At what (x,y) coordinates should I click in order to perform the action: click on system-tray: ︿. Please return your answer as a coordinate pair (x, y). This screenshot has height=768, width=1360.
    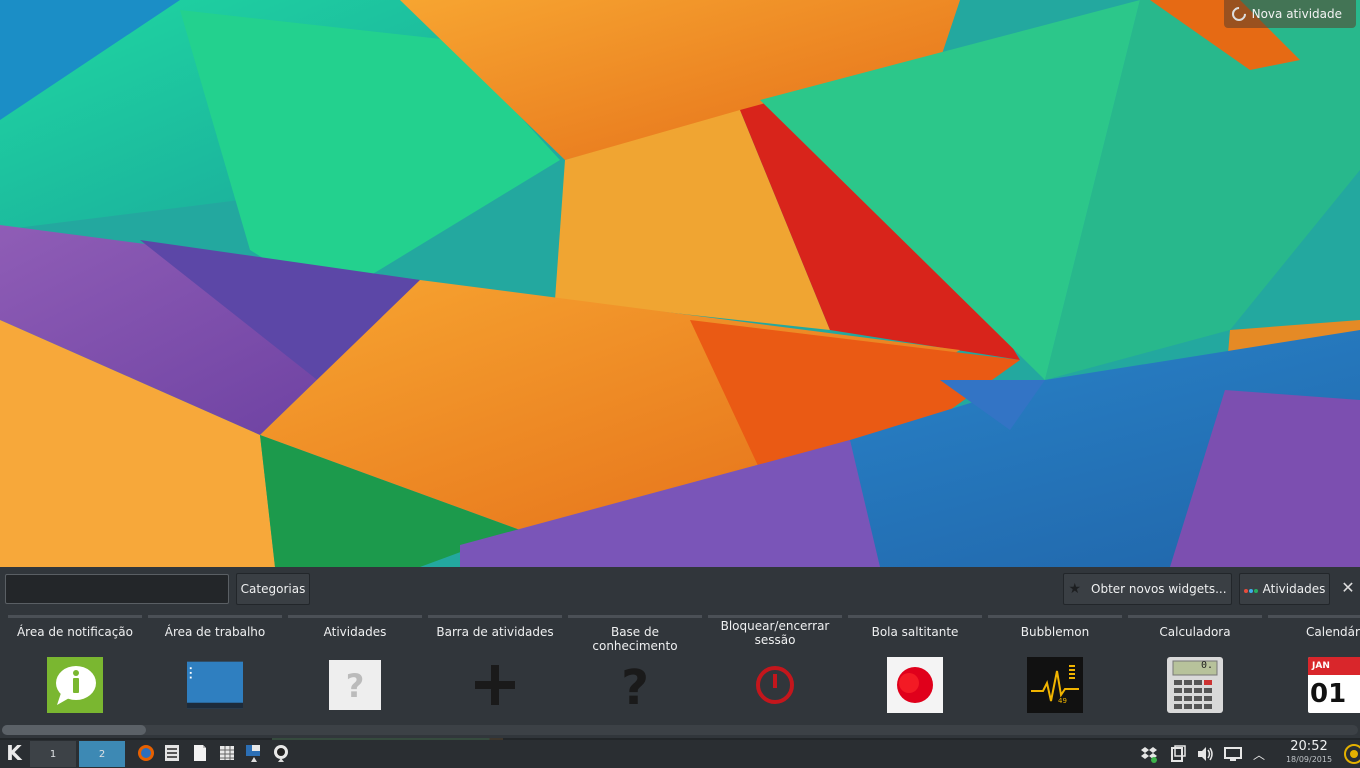
    Looking at the image, I should click on (1203, 754).